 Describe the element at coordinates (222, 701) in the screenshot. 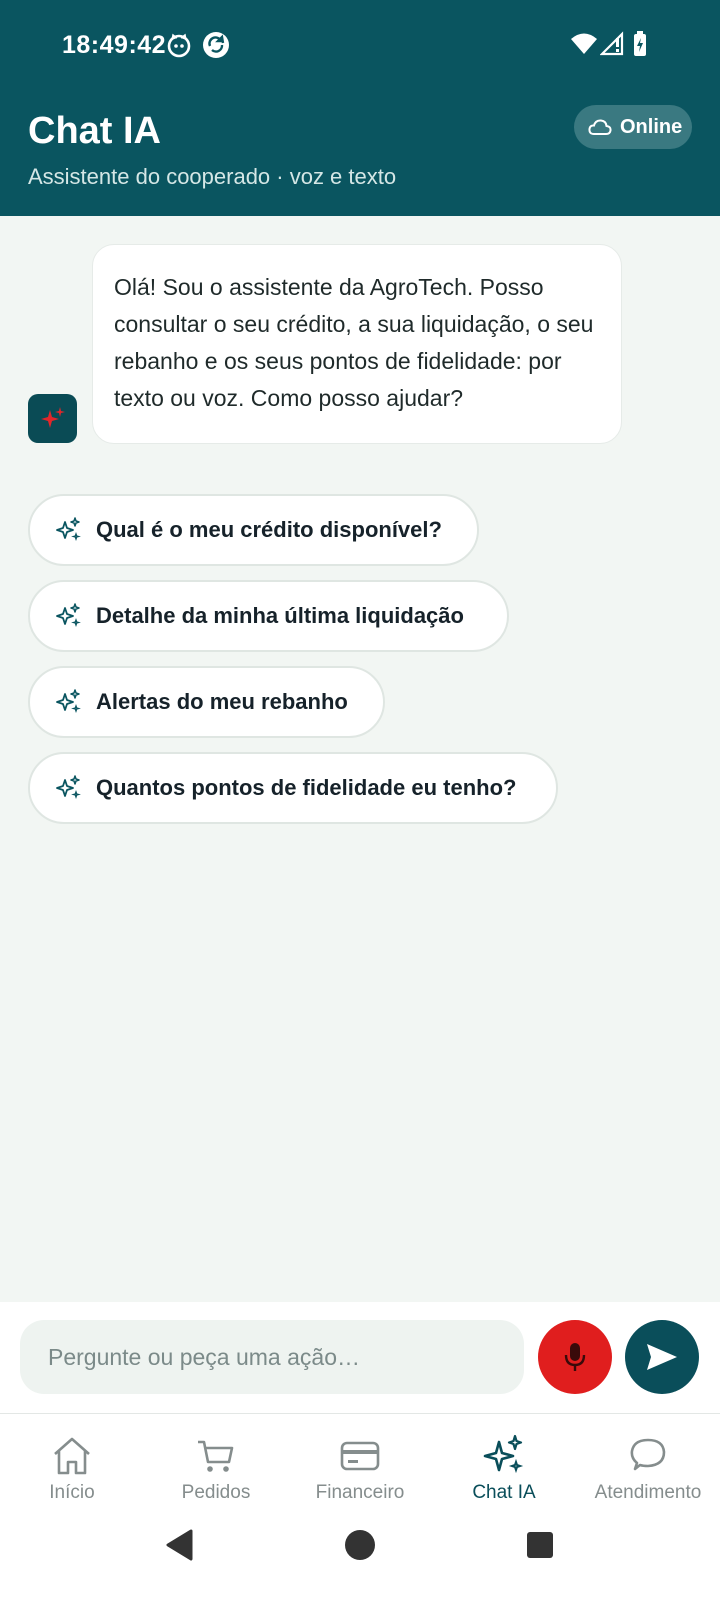

I see `suggestion-chip-label: Alertas do meu rebanho` at that location.